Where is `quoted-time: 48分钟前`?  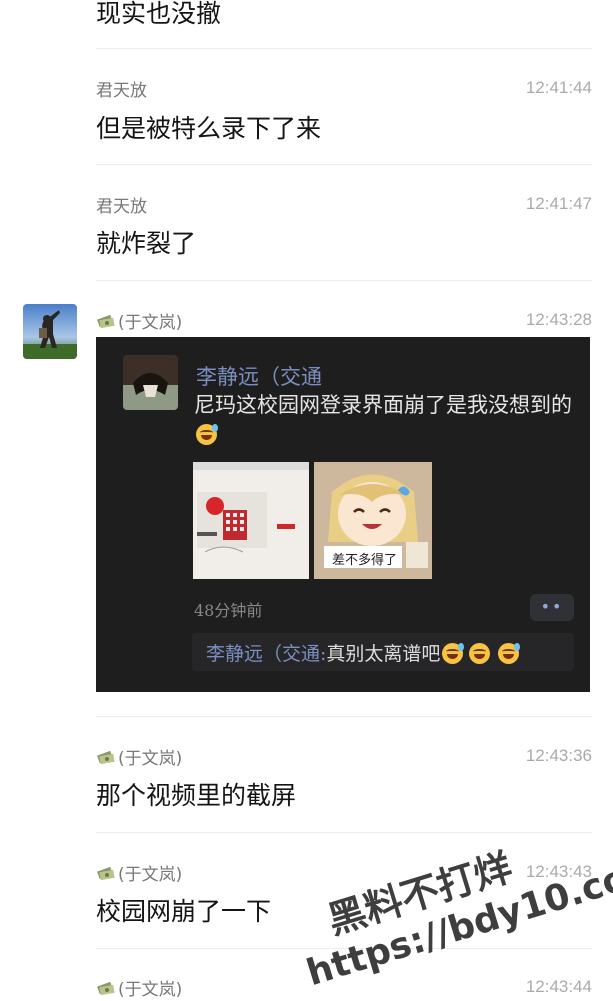 quoted-time: 48分钟前 is located at coordinates (228, 610).